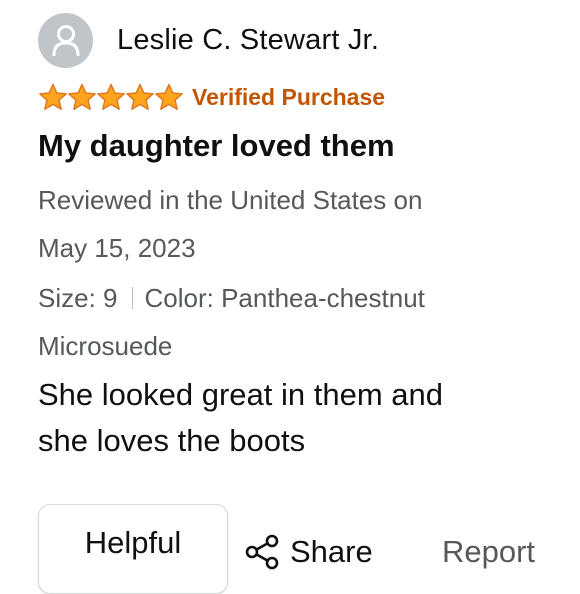 This screenshot has width=580, height=594. I want to click on review-actions: Helpful Share Report, so click(309, 549).